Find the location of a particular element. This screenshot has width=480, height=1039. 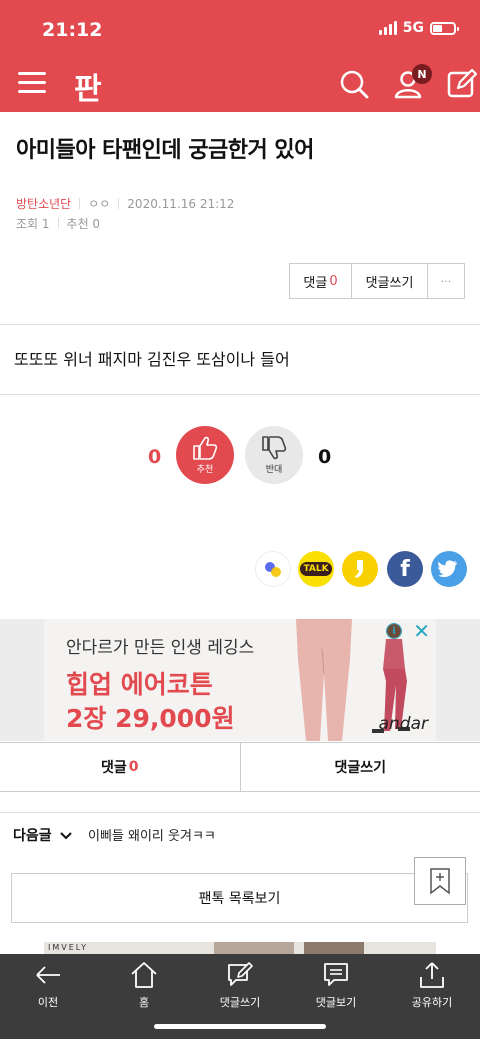

search-icon is located at coordinates (354, 84).